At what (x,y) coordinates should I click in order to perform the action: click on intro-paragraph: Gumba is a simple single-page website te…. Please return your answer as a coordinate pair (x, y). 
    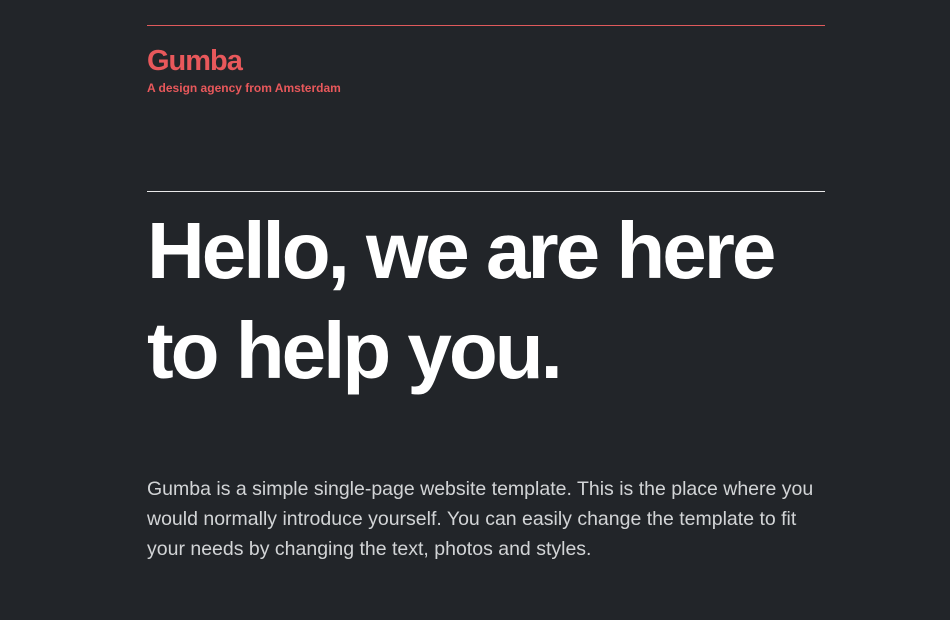
    Looking at the image, I should click on (480, 519).